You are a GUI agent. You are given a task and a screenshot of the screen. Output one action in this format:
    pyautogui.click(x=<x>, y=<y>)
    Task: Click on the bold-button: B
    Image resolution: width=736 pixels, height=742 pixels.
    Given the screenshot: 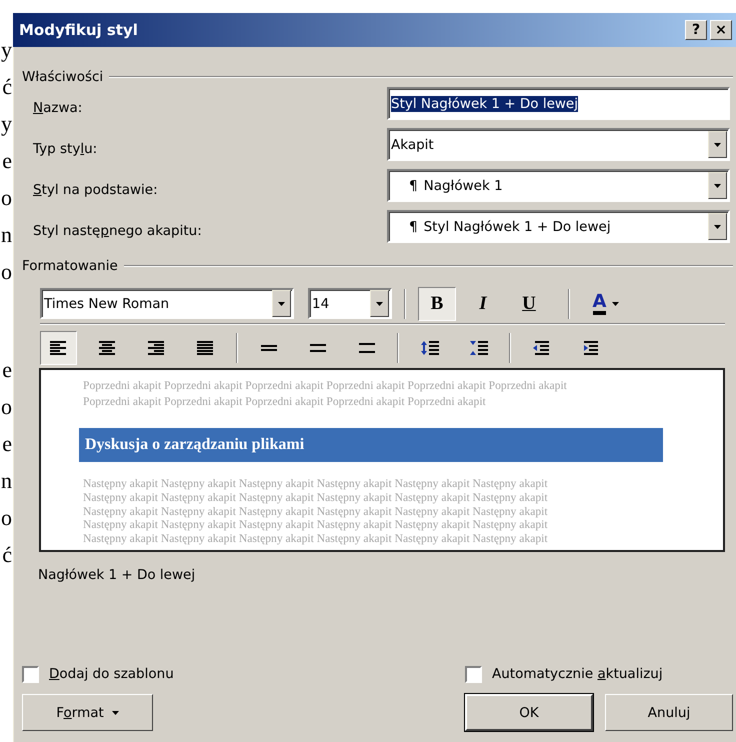 What is the action you would take?
    pyautogui.click(x=437, y=303)
    